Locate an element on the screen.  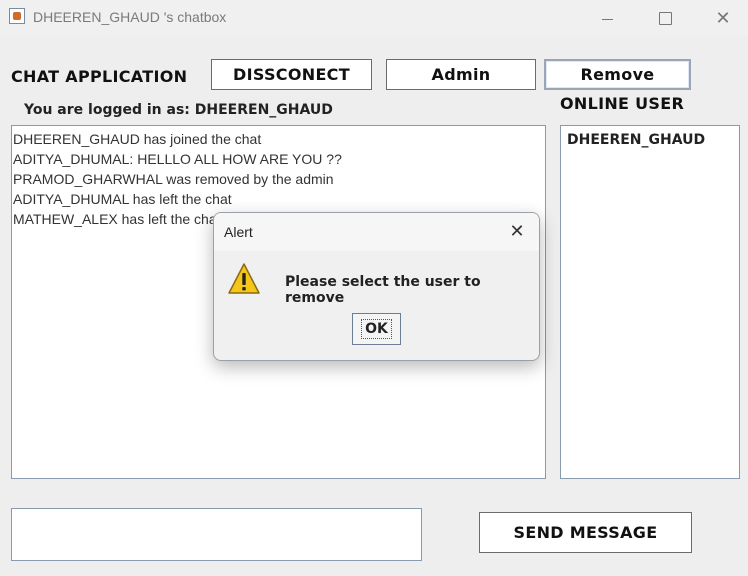
dialog-title-bar is located at coordinates (376, 232).